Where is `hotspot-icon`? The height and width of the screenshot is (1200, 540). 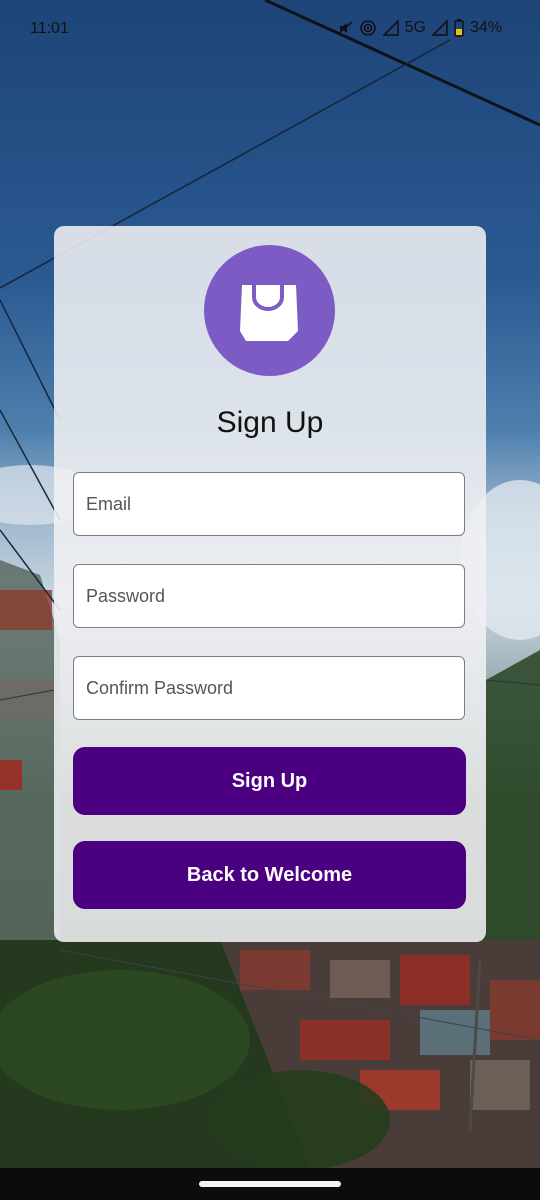 hotspot-icon is located at coordinates (368, 28).